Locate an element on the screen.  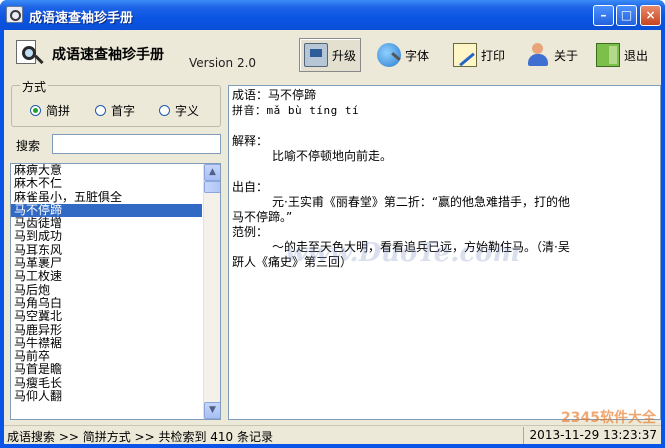
title-bar: 成语速查袖珍手册 – □ × is located at coordinates (332, 15).